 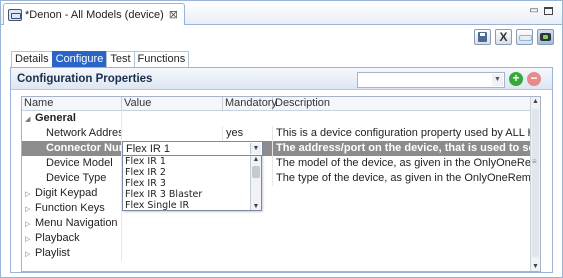 I want to click on group-cell: ◢ General, so click(x=72, y=118).